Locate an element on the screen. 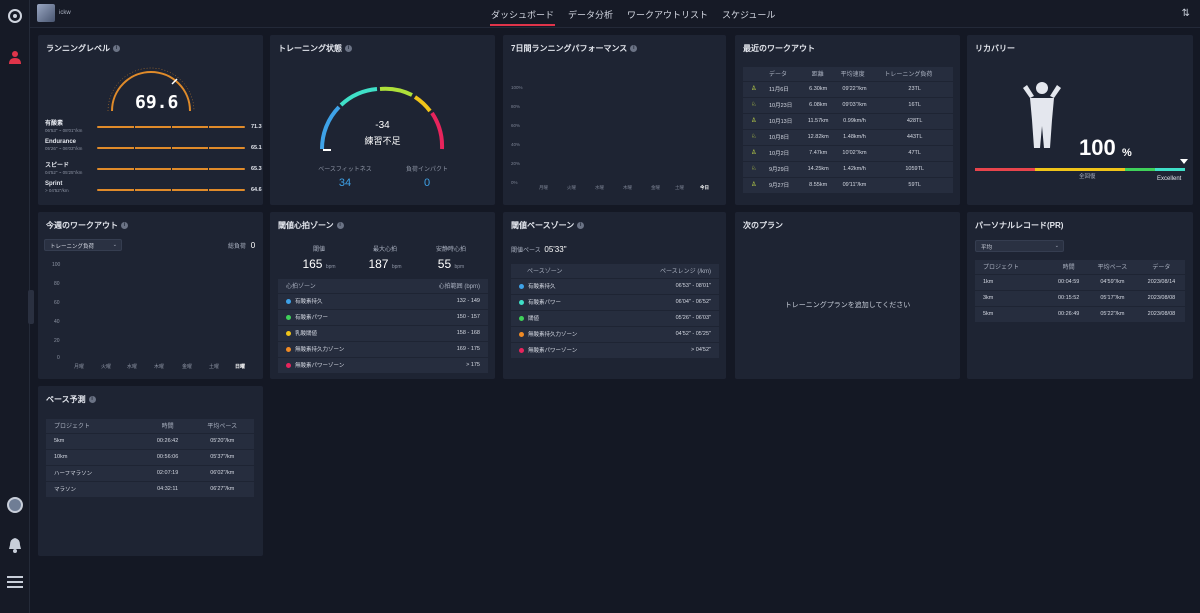 The height and width of the screenshot is (613, 1200). x-tick-today: 今日 is located at coordinates (704, 187).